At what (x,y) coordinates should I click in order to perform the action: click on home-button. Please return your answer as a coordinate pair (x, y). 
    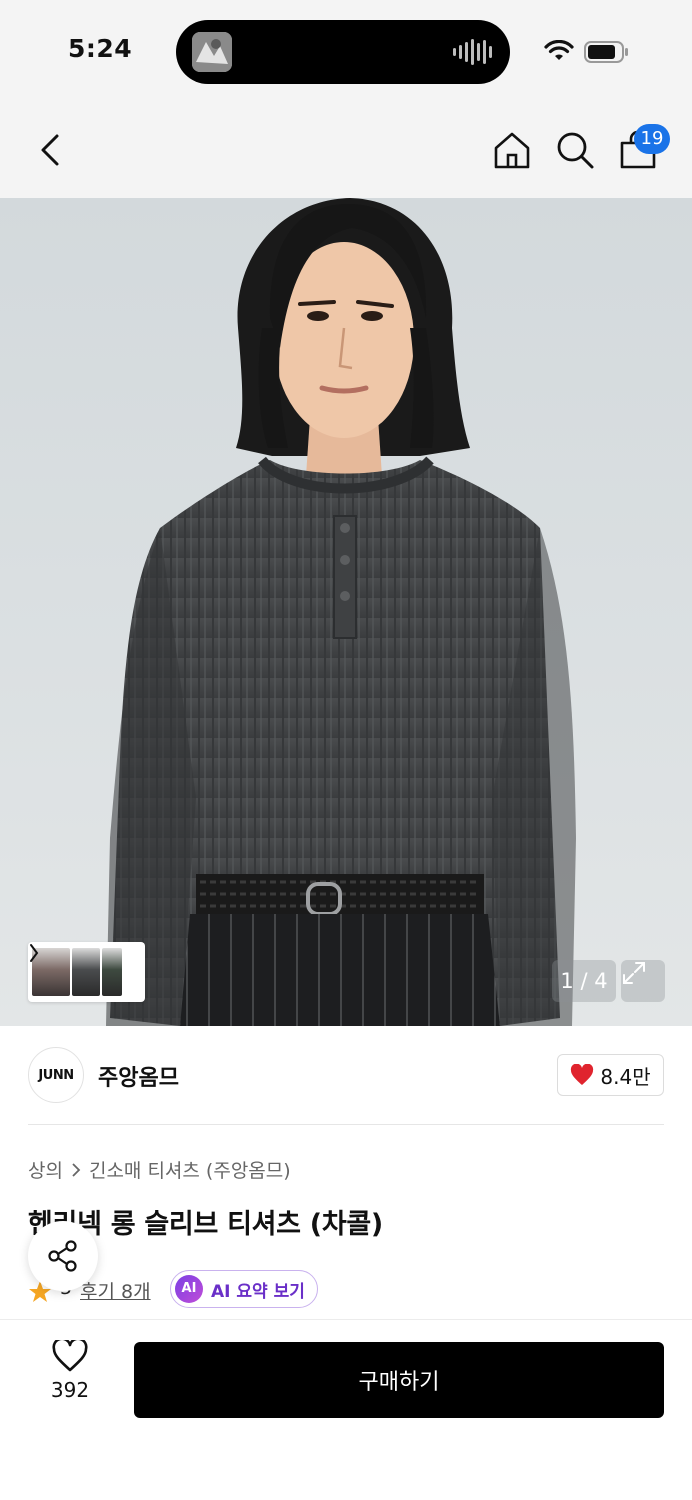
    Looking at the image, I should click on (512, 150).